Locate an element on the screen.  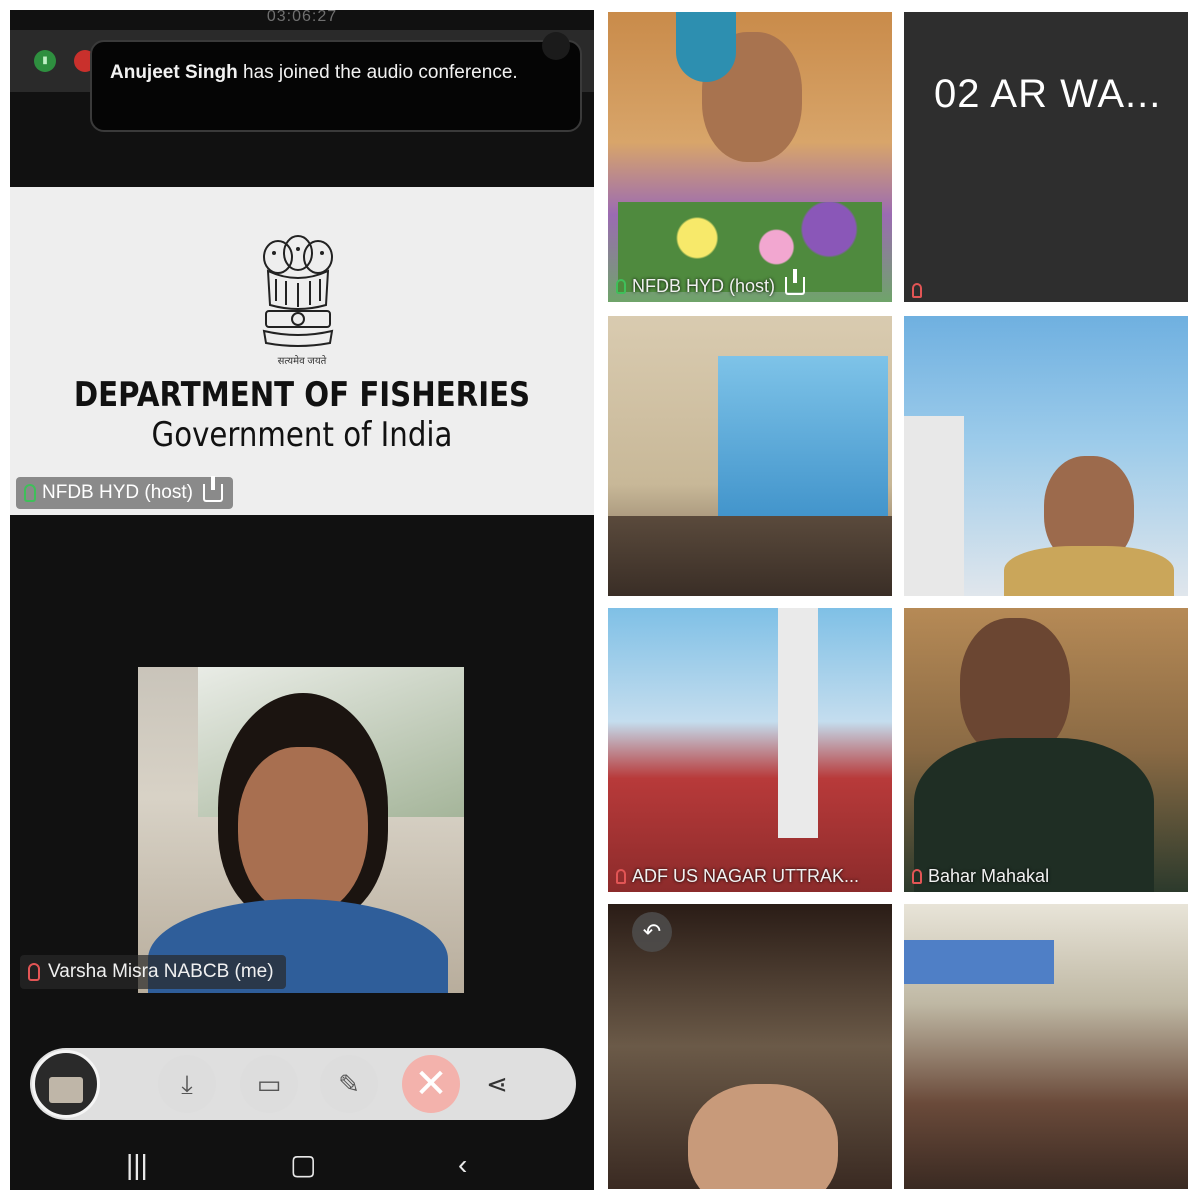
back-icon: ‹ is located at coordinates (462, 1165).